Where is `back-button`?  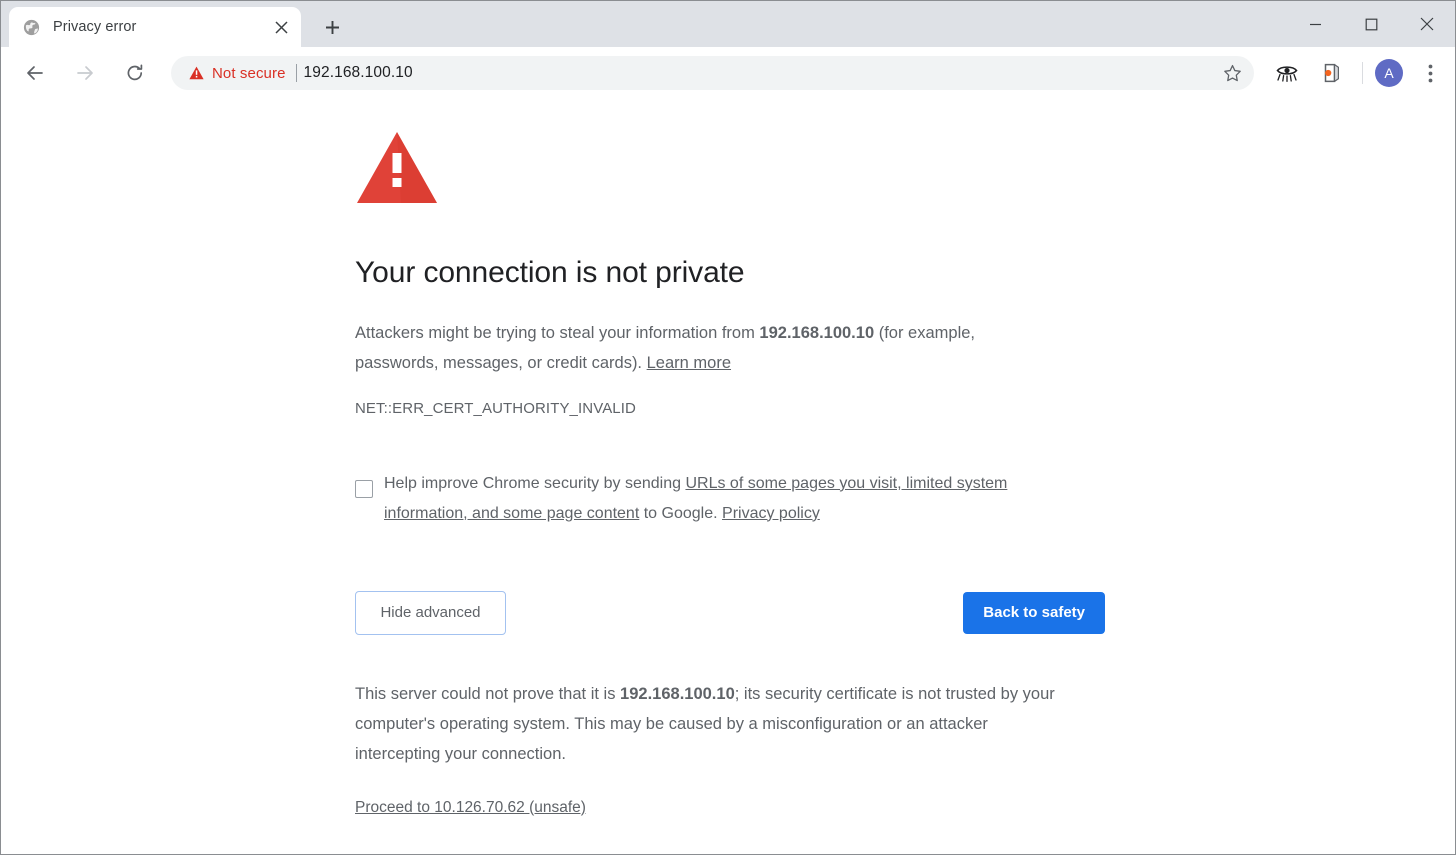
back-button is located at coordinates (35, 73).